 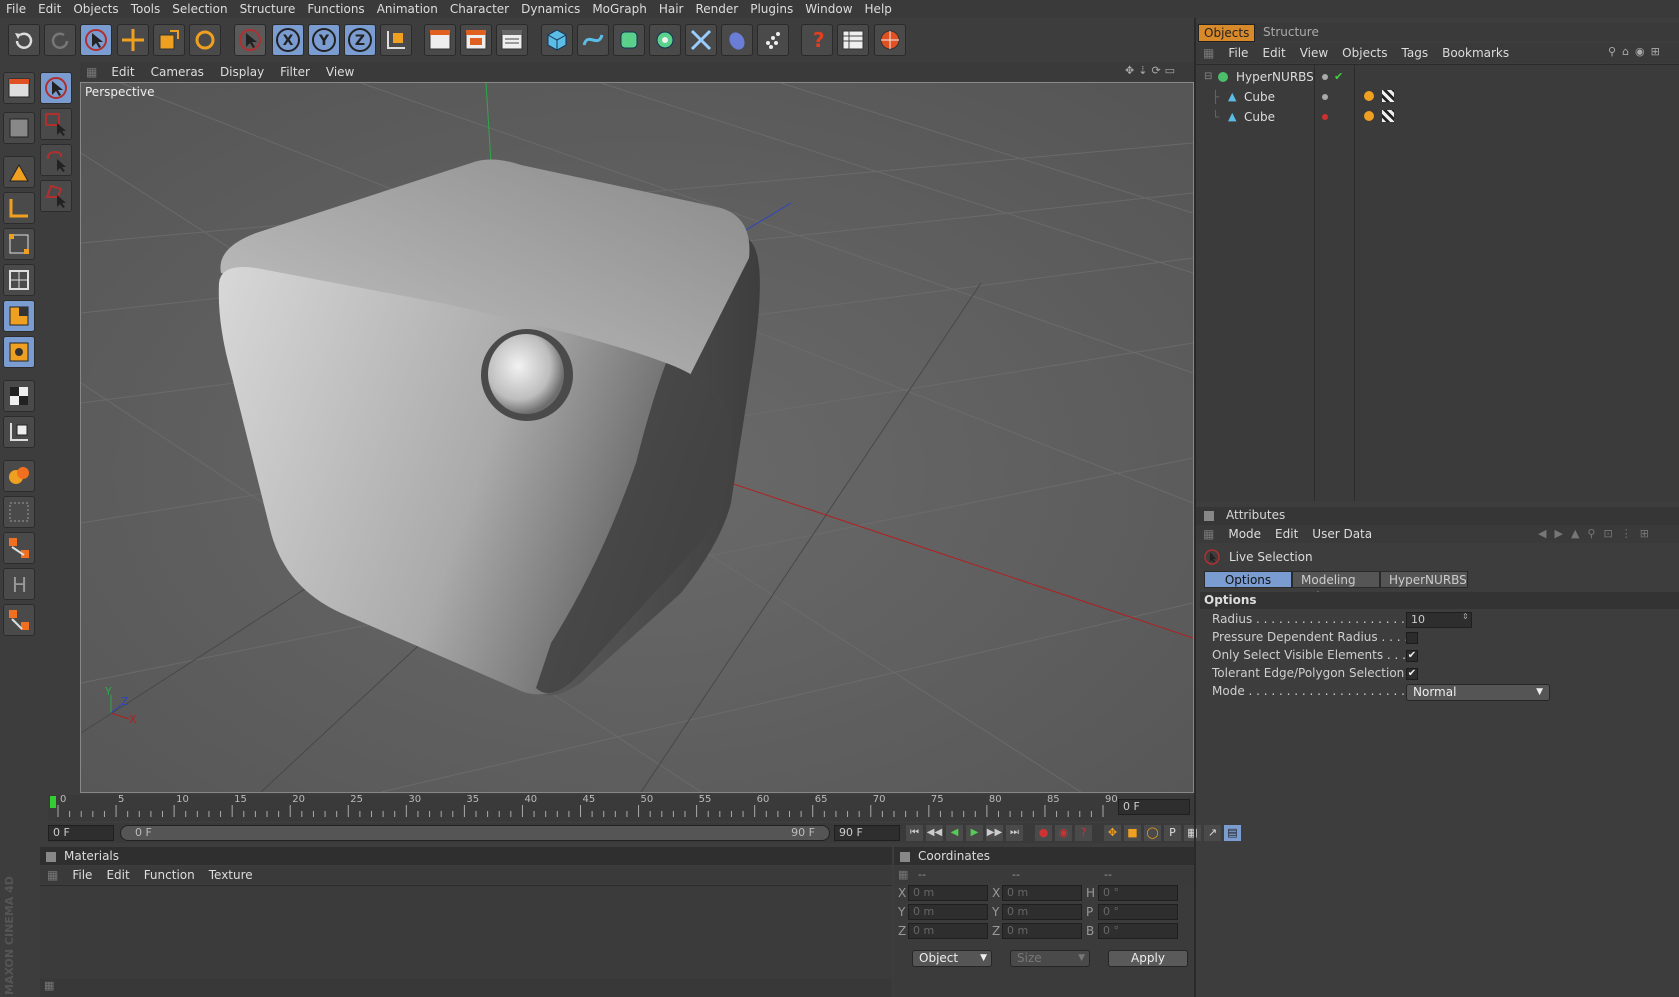 What do you see at coordinates (1640, 53) in the screenshot?
I see `eye-icon: ◉` at bounding box center [1640, 53].